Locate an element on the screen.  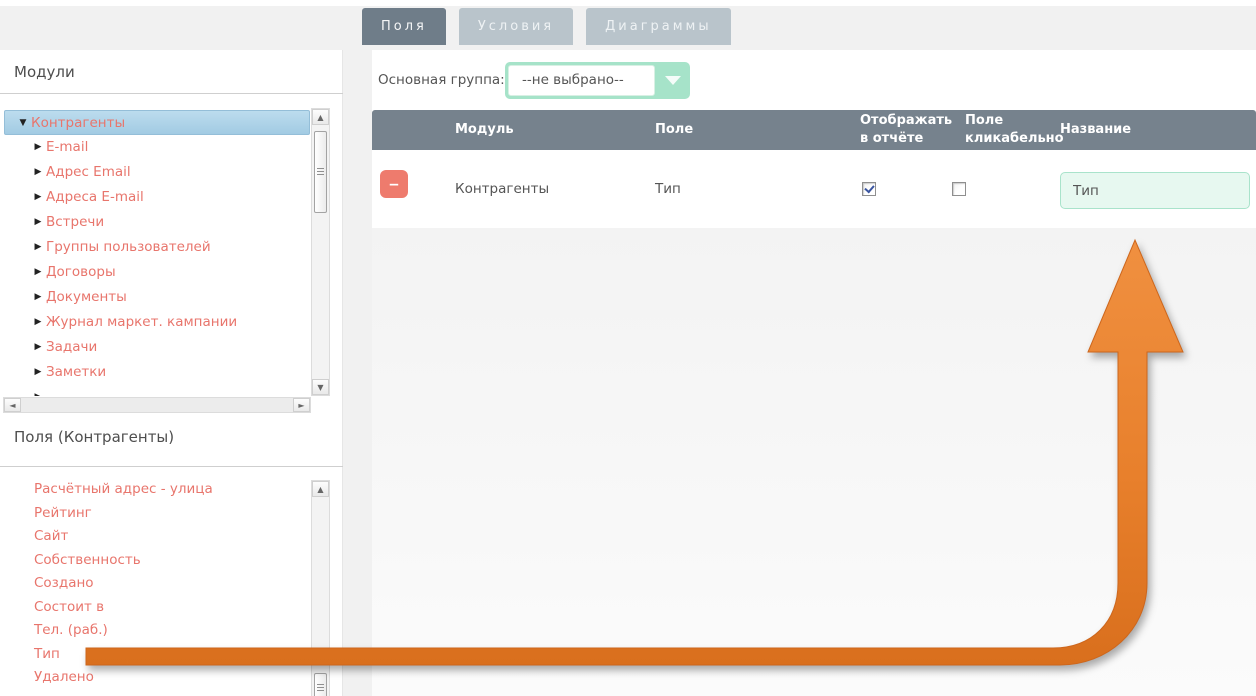
col-header-field: Поле is located at coordinates (674, 129).